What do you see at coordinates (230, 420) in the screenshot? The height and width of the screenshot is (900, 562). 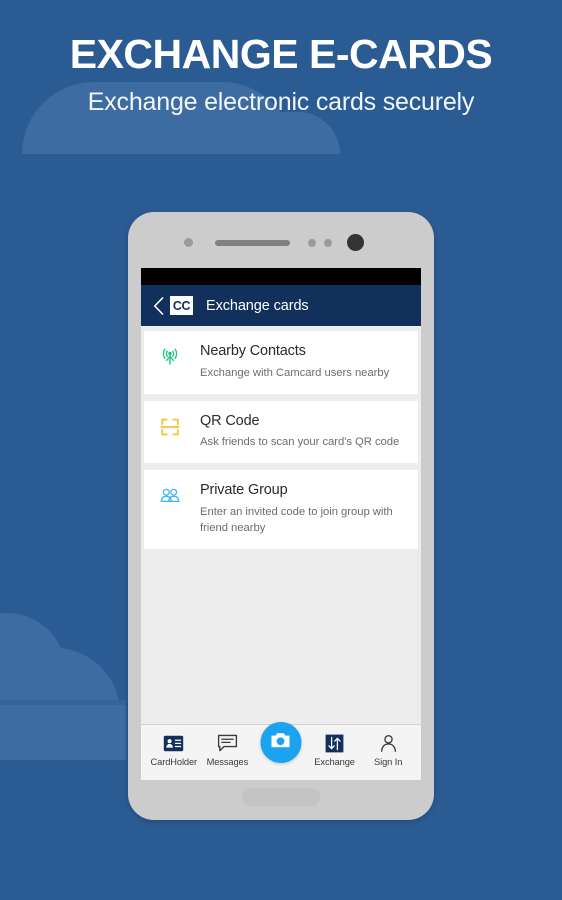 I see `list-item-title: QR Code` at bounding box center [230, 420].